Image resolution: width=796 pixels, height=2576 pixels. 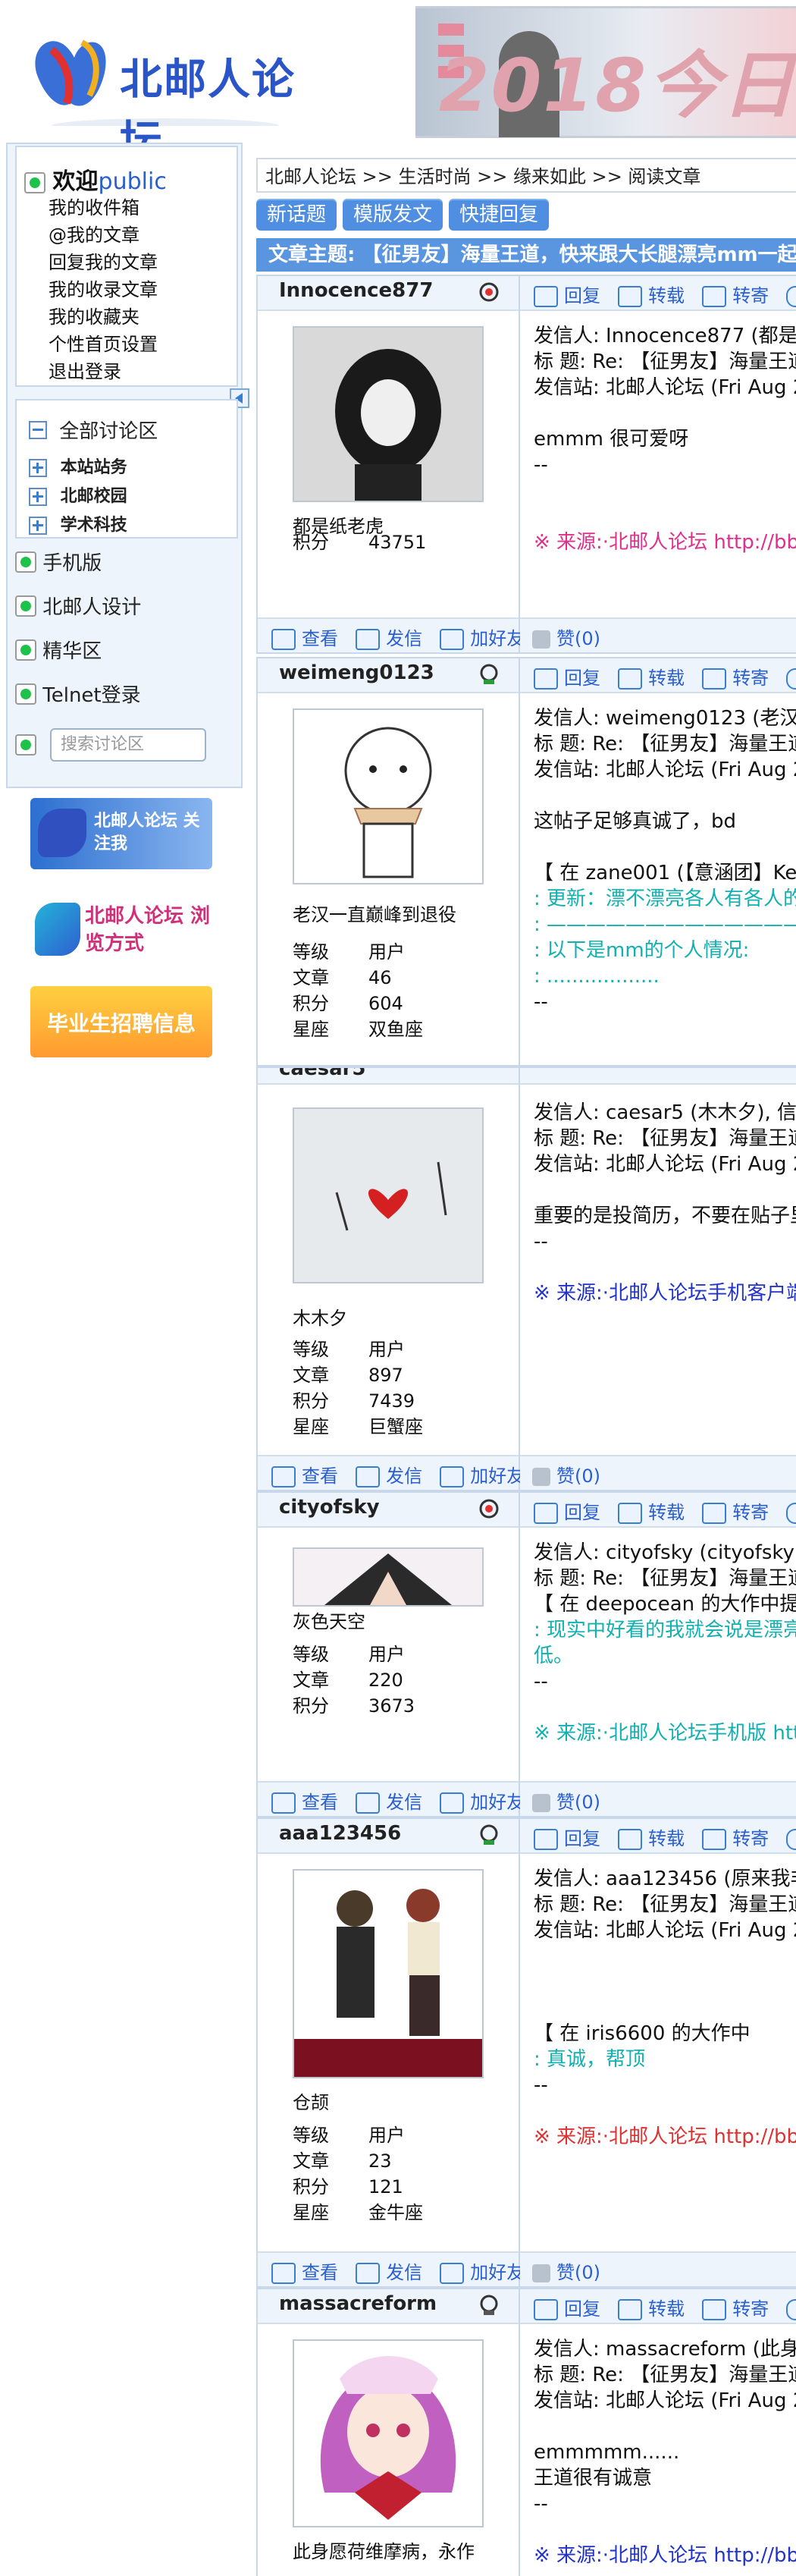 What do you see at coordinates (78, 694) in the screenshot?
I see `sidebar-link-telnet: Telnet登录` at bounding box center [78, 694].